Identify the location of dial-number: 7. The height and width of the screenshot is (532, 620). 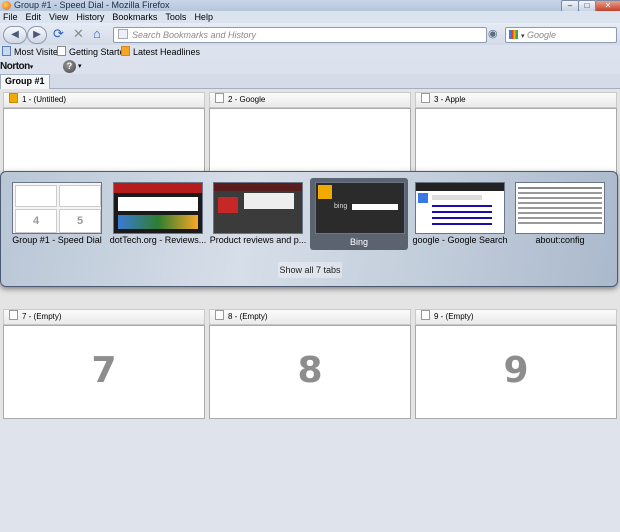
(104, 370).